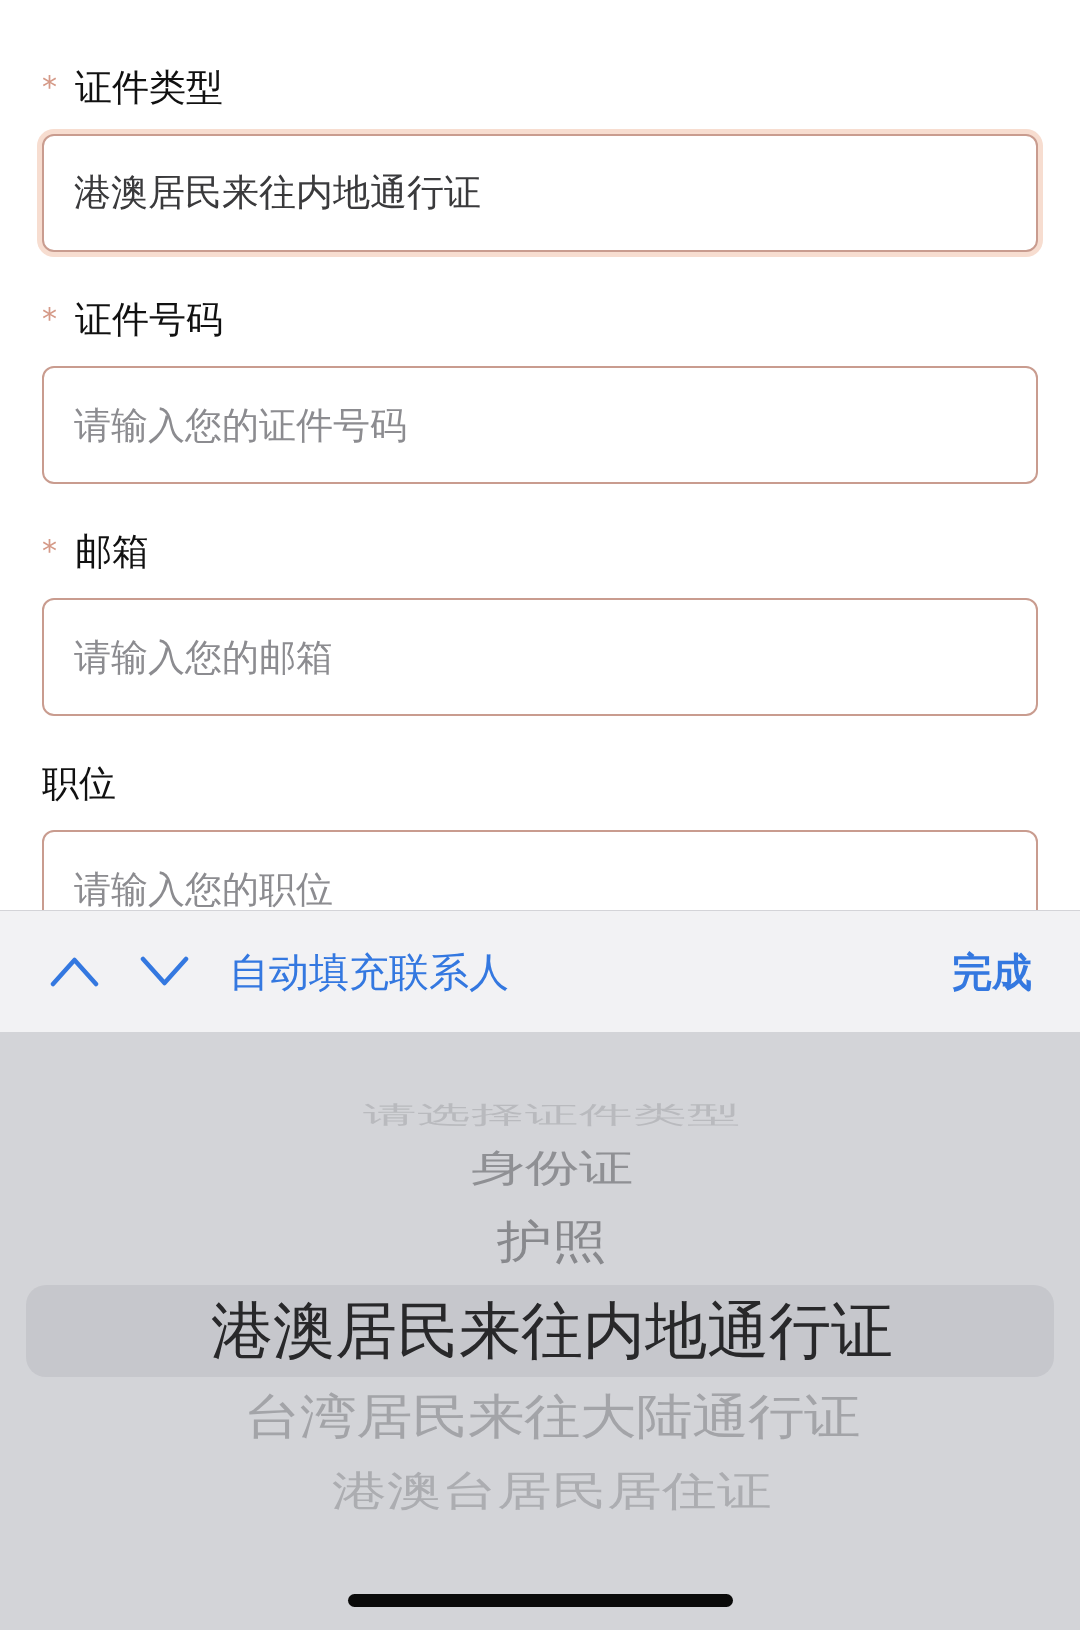 The height and width of the screenshot is (1630, 1080). Describe the element at coordinates (369, 971) in the screenshot. I see `autofill-contact-link: 自动填充联系人` at that location.